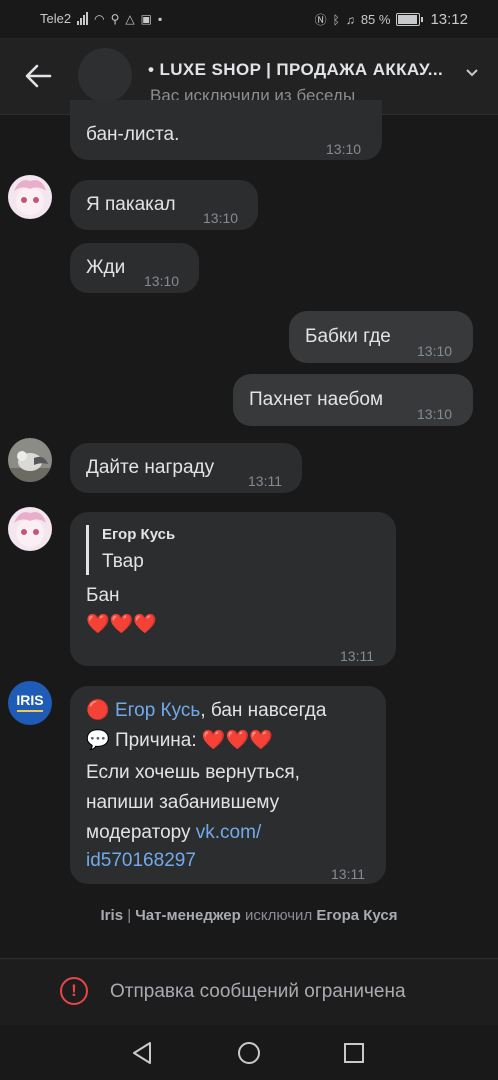 This screenshot has width=498, height=1080. Describe the element at coordinates (139, 534) in the screenshot. I see `reply-author: Егор Кусь` at that location.